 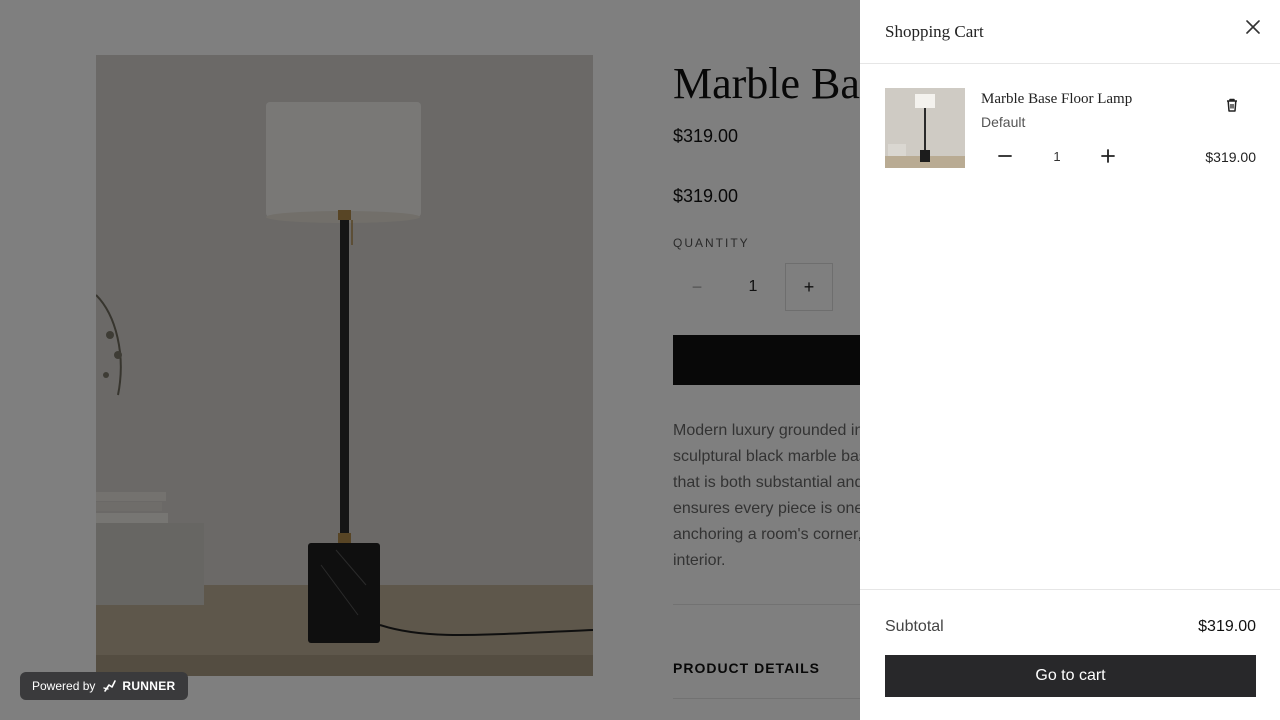 I want to click on minus-icon, so click(x=1005, y=156).